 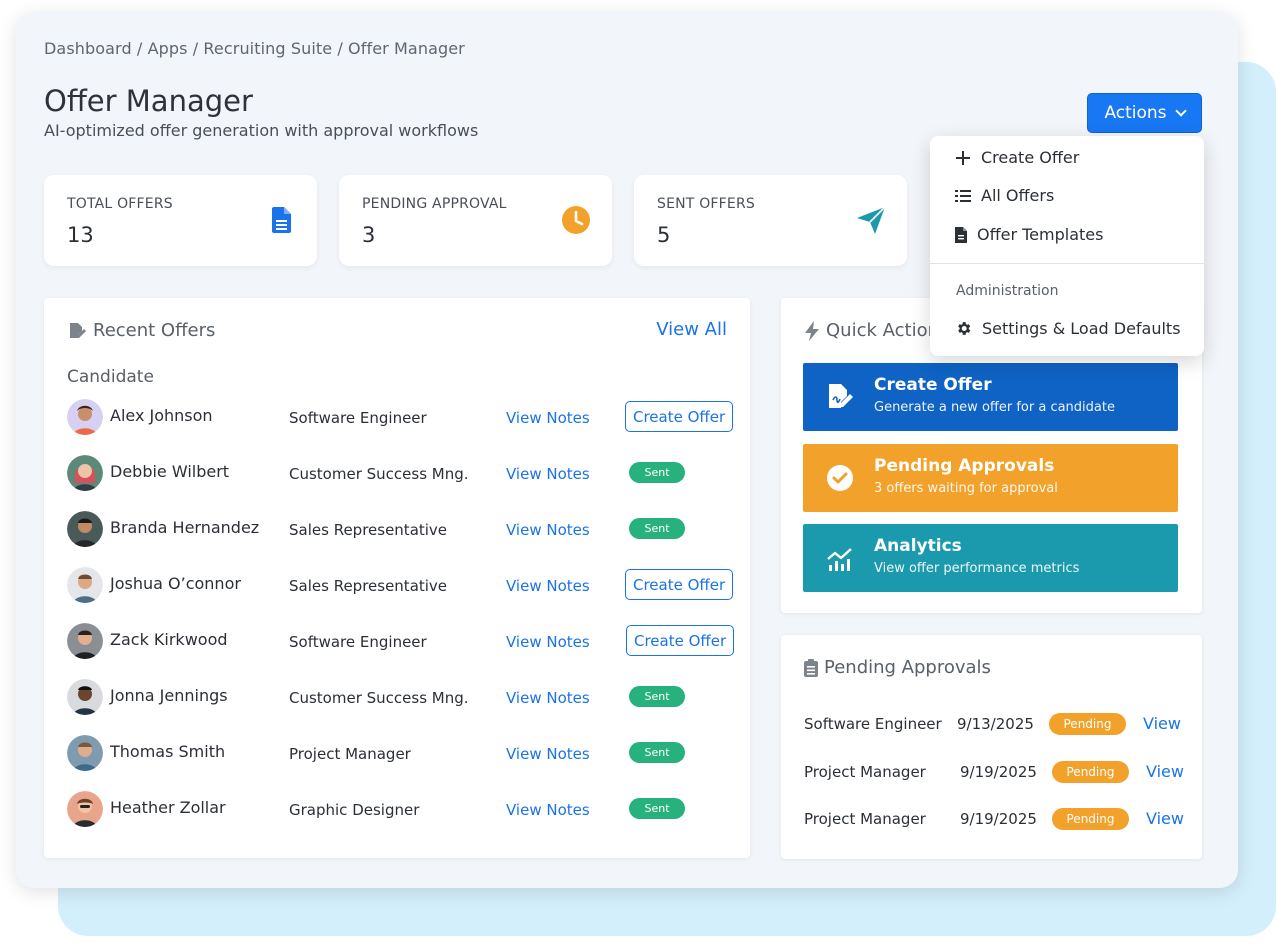 What do you see at coordinates (918, 546) in the screenshot?
I see `quick-action-title: Analytics` at bounding box center [918, 546].